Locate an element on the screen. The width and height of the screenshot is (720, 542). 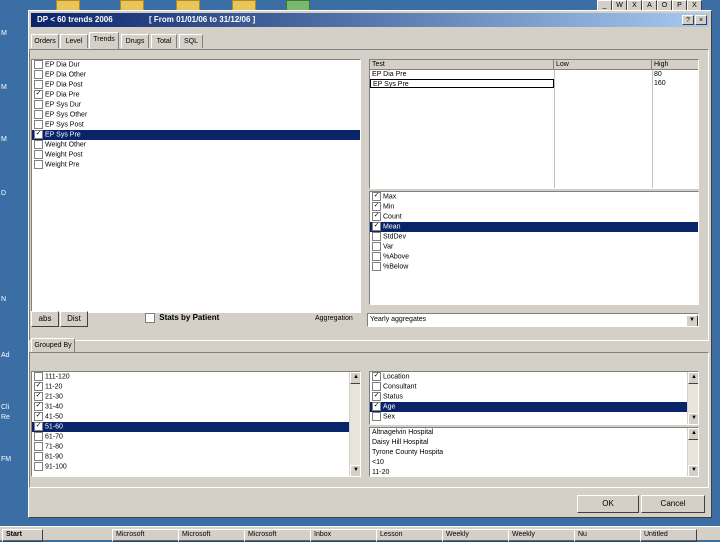
list-item: Weight Other is located at coordinates (196, 145).